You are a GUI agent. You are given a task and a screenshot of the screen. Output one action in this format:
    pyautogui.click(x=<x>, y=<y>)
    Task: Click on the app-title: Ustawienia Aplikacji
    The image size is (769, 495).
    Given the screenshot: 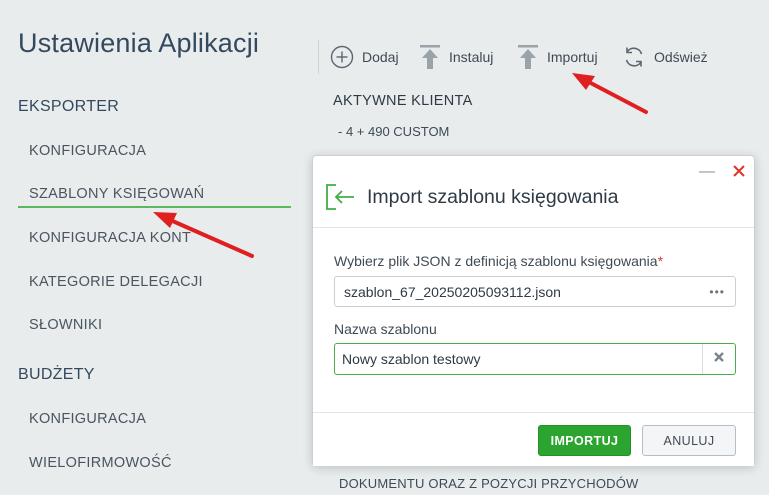 What is the action you would take?
    pyautogui.click(x=139, y=43)
    